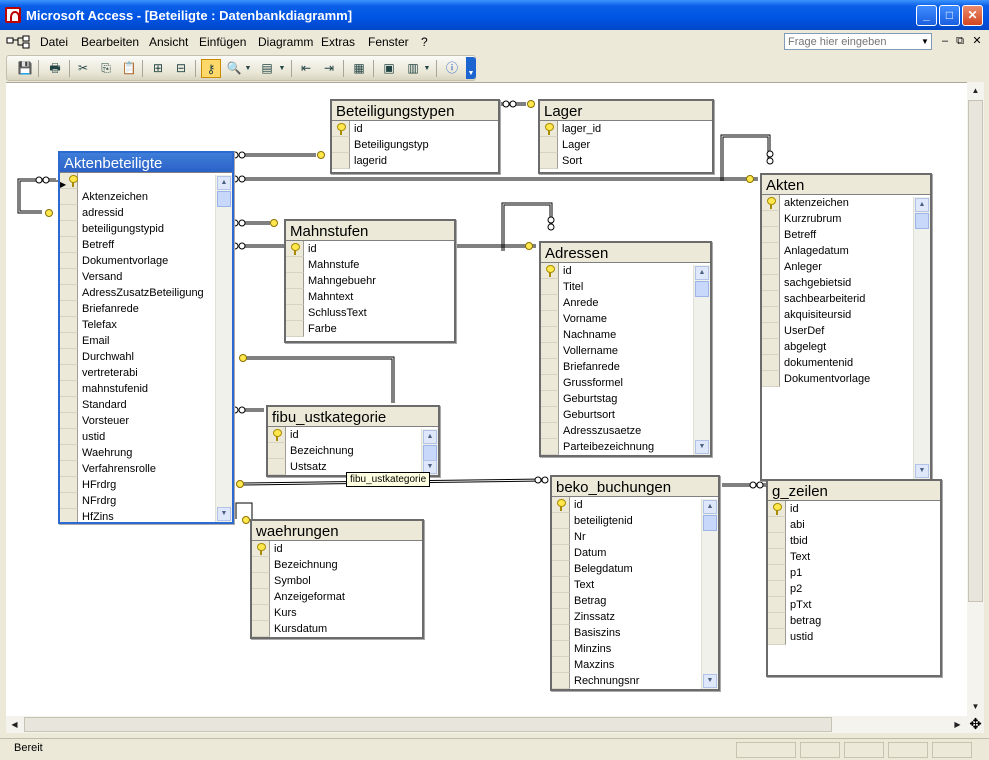 This screenshot has width=989, height=760. What do you see at coordinates (635, 681) in the screenshot?
I see `field-row: Rechnungsnr` at bounding box center [635, 681].